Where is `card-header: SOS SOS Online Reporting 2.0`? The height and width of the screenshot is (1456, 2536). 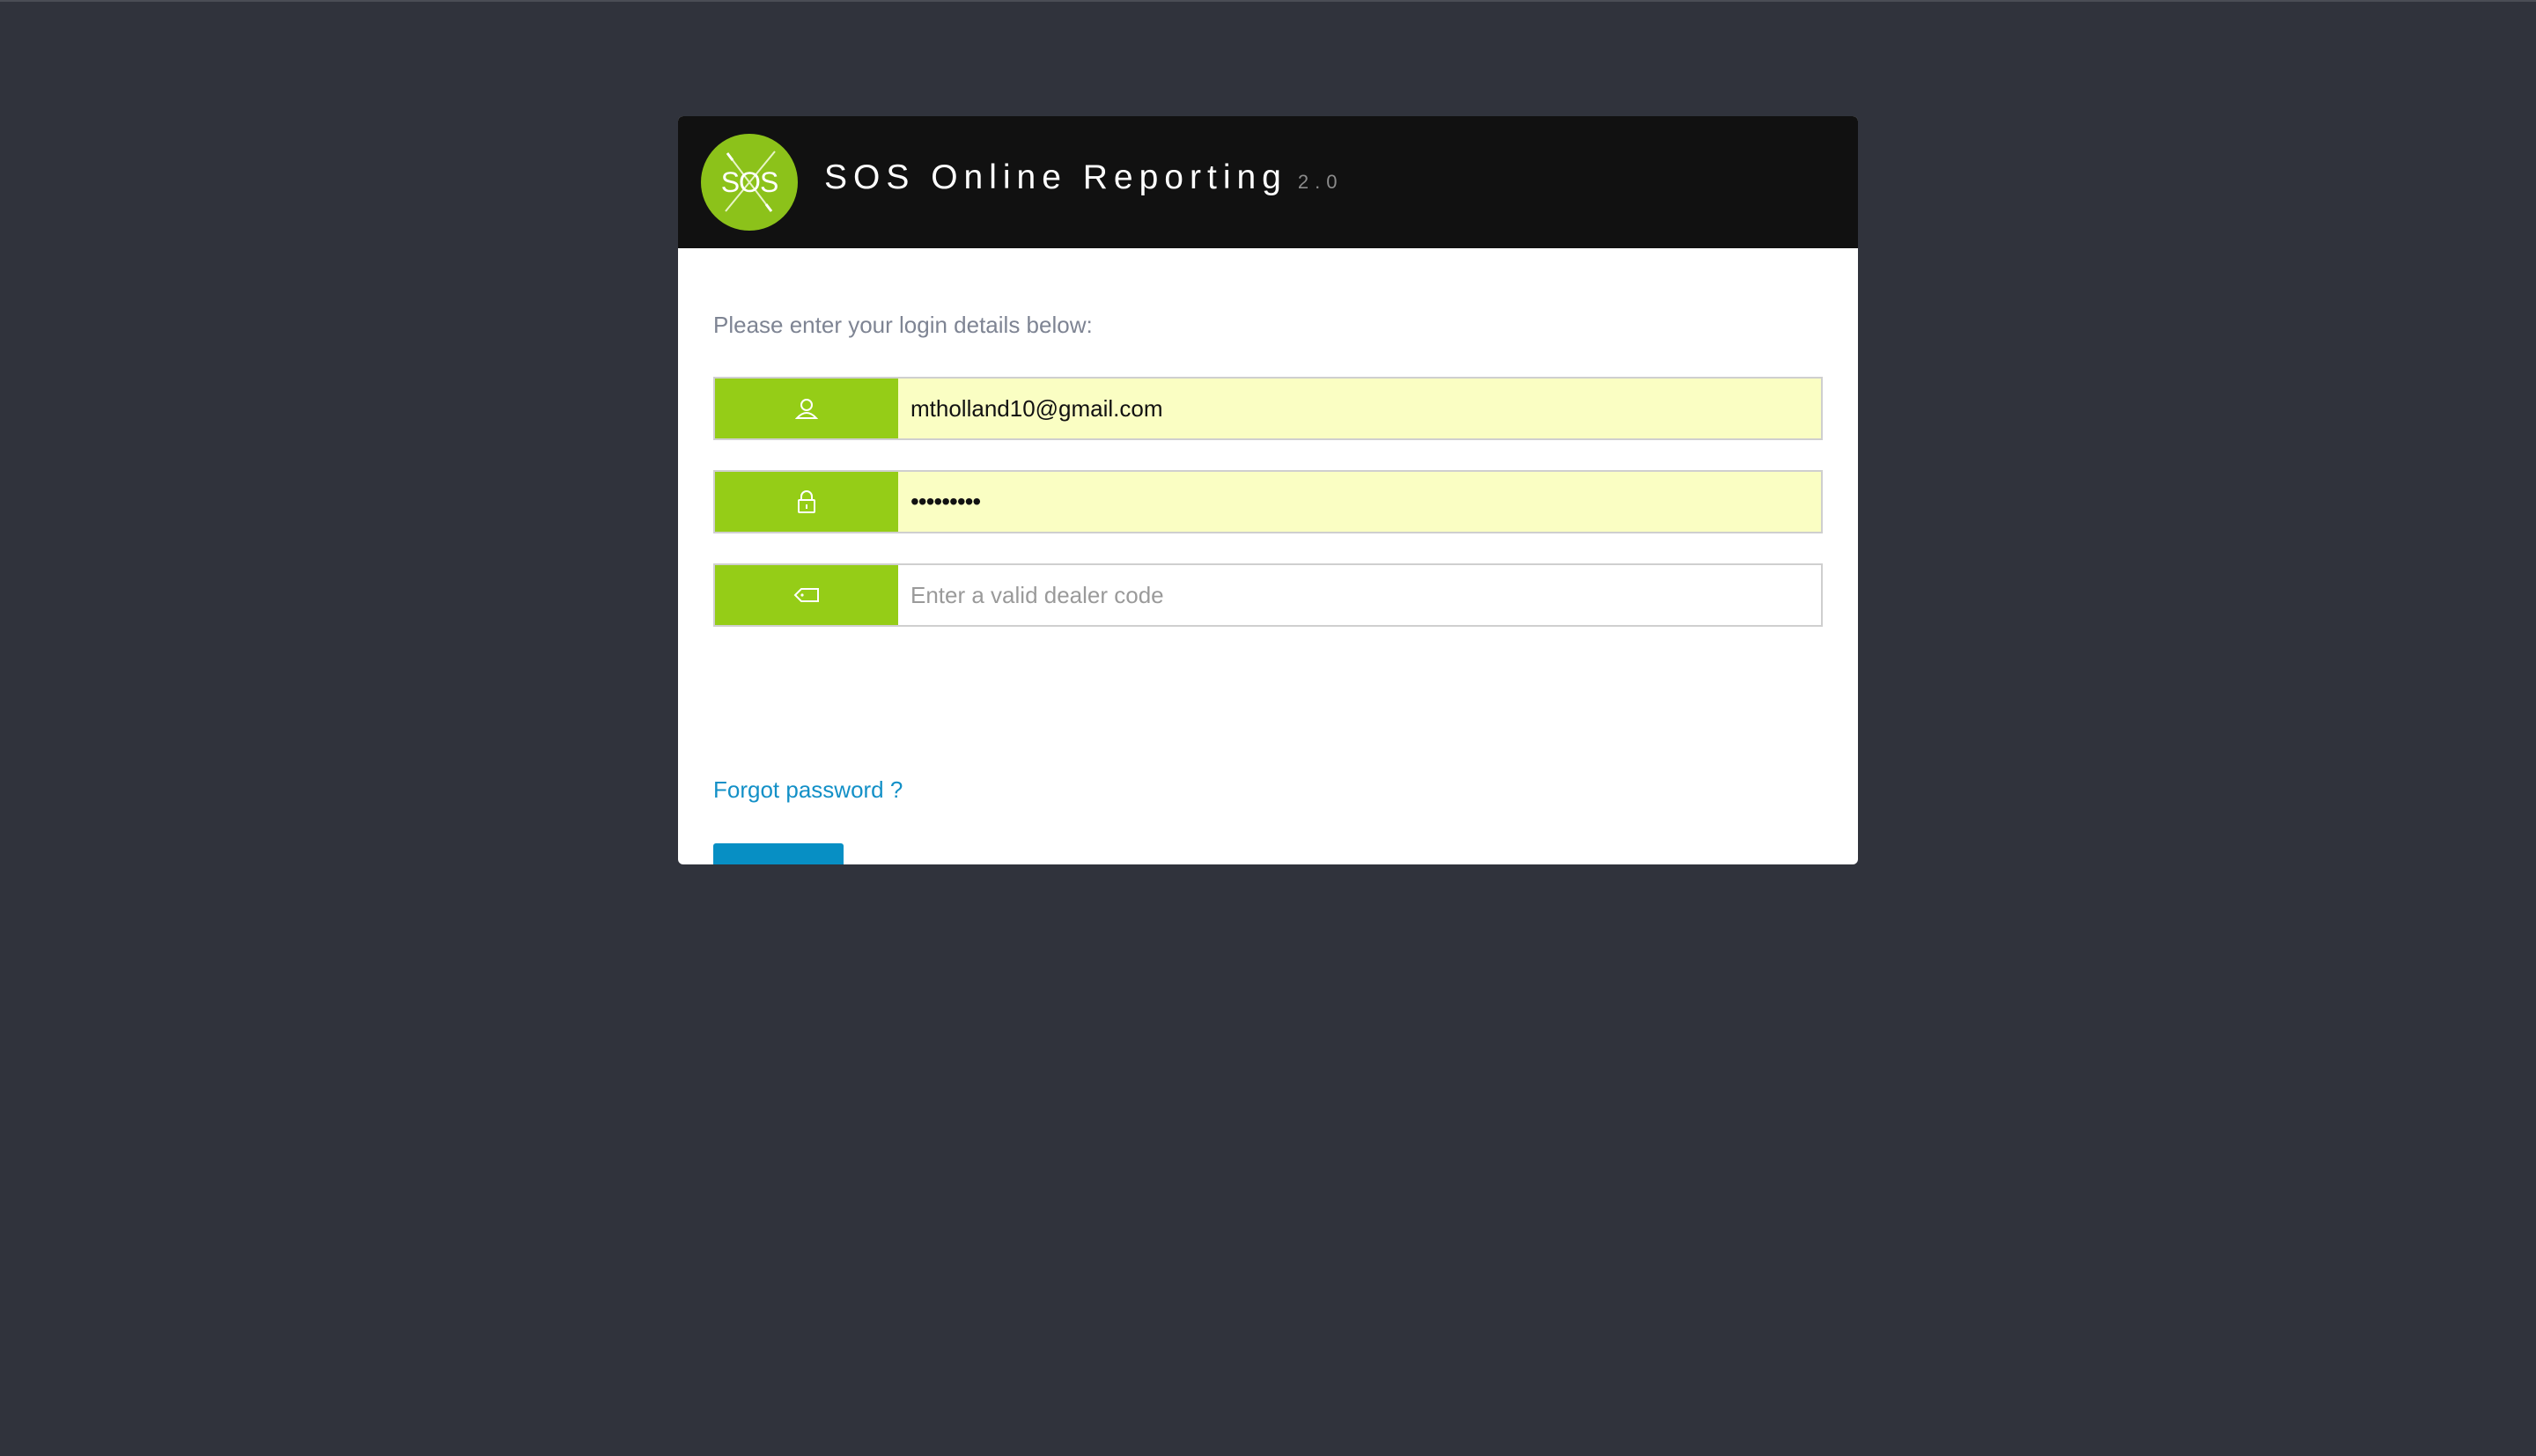
card-header: SOS SOS Online Reporting 2.0 is located at coordinates (1268, 182).